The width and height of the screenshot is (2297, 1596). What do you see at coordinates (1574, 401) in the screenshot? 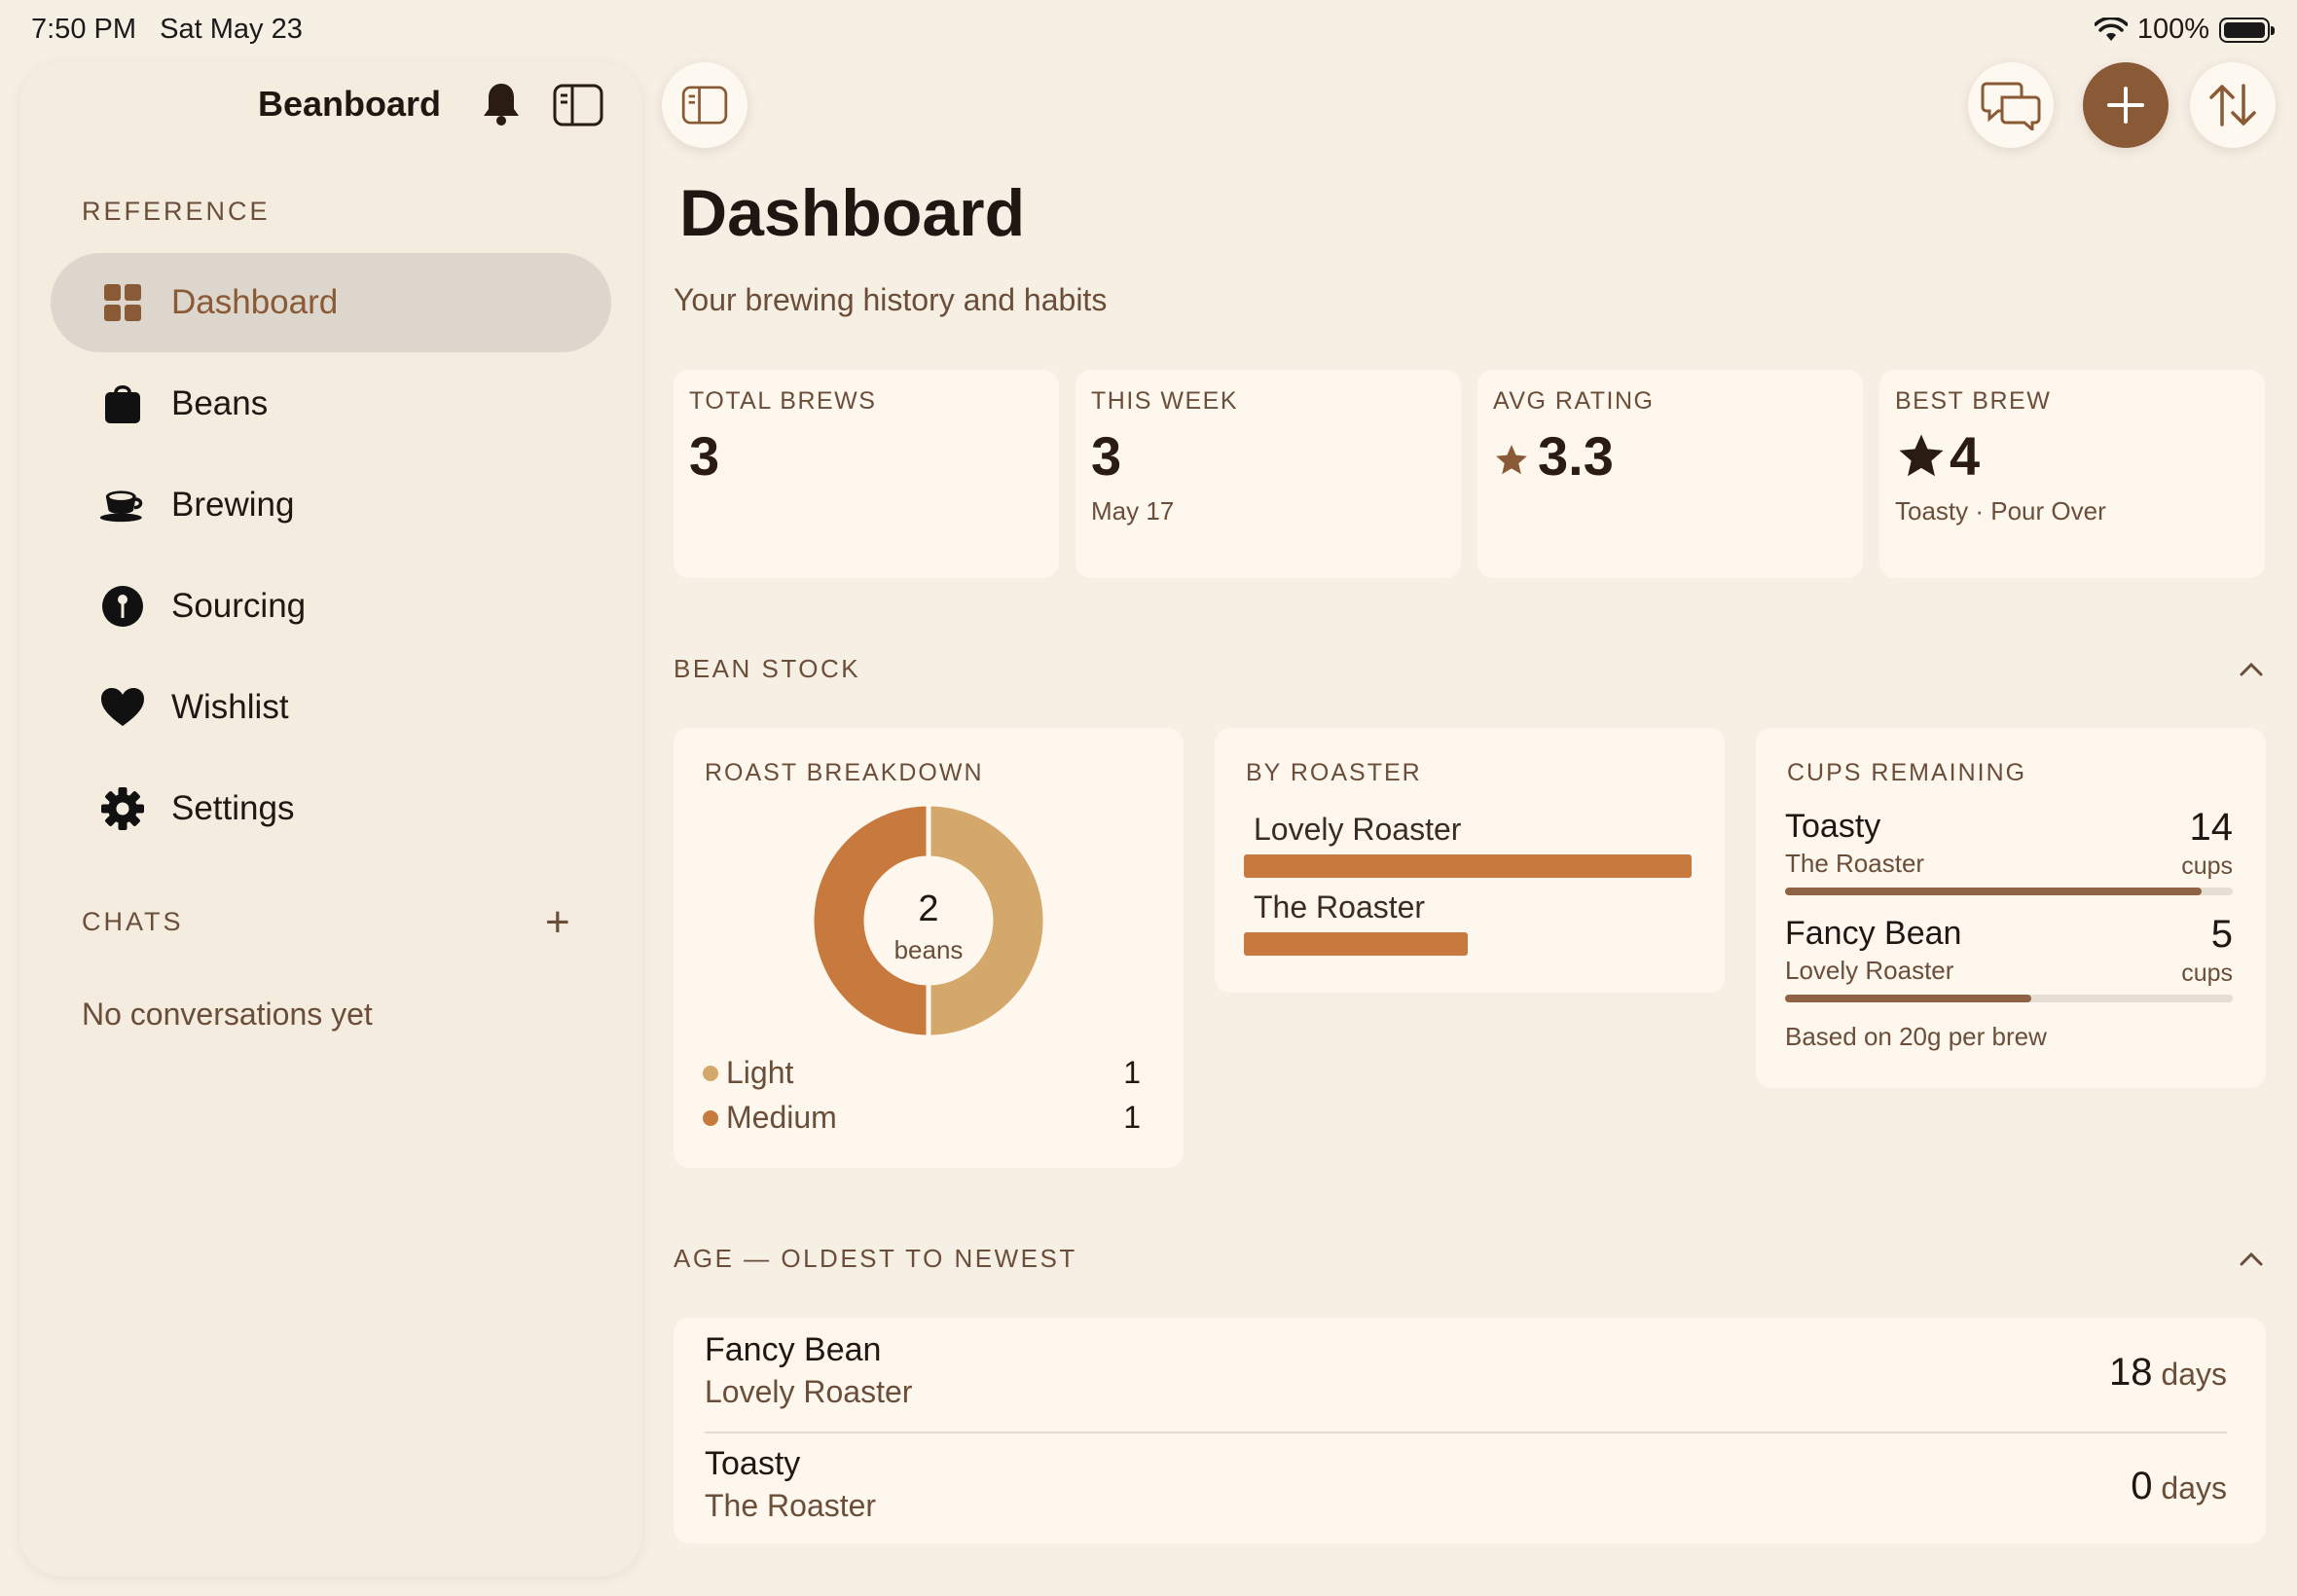
I see `stat-label: AVG RATING` at bounding box center [1574, 401].